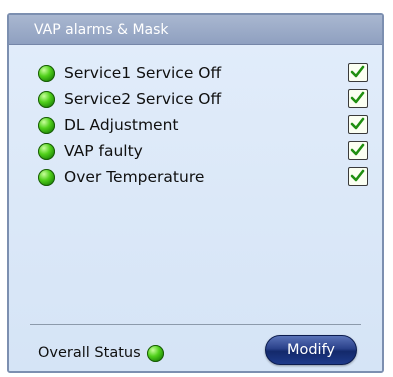 The width and height of the screenshot is (393, 377). What do you see at coordinates (195, 30) in the screenshot?
I see `panel-title: VAP alarms & Mask` at bounding box center [195, 30].